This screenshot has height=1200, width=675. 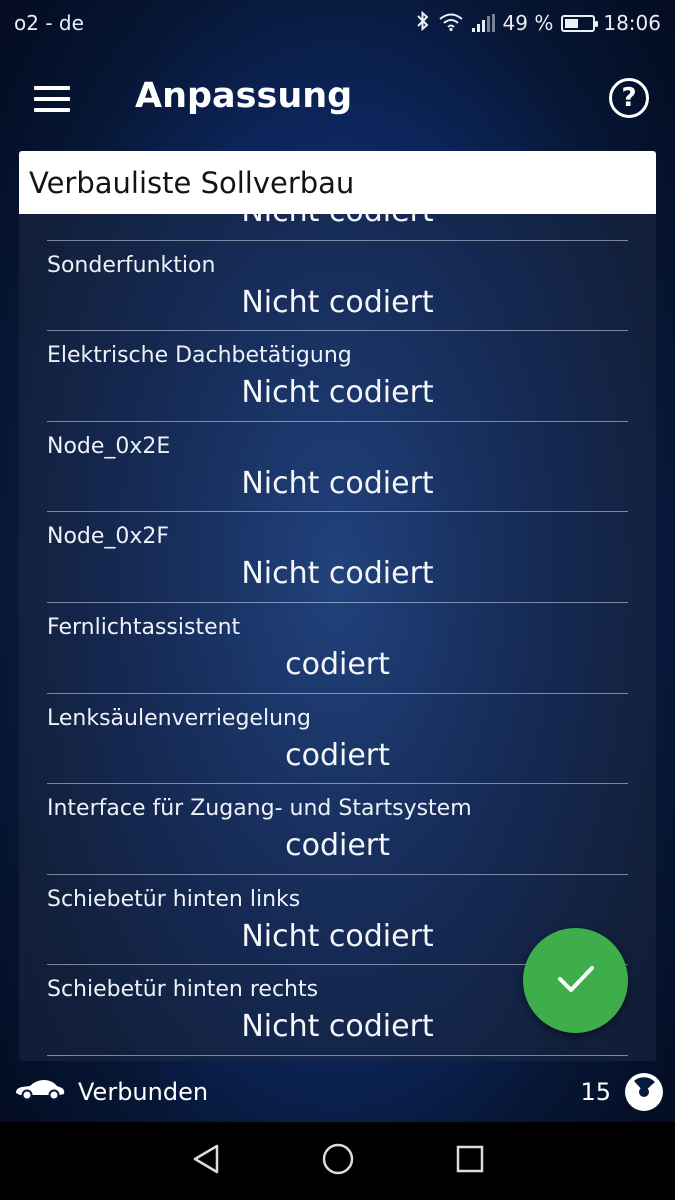 I want to click on checkmark-icon, so click(x=576, y=981).